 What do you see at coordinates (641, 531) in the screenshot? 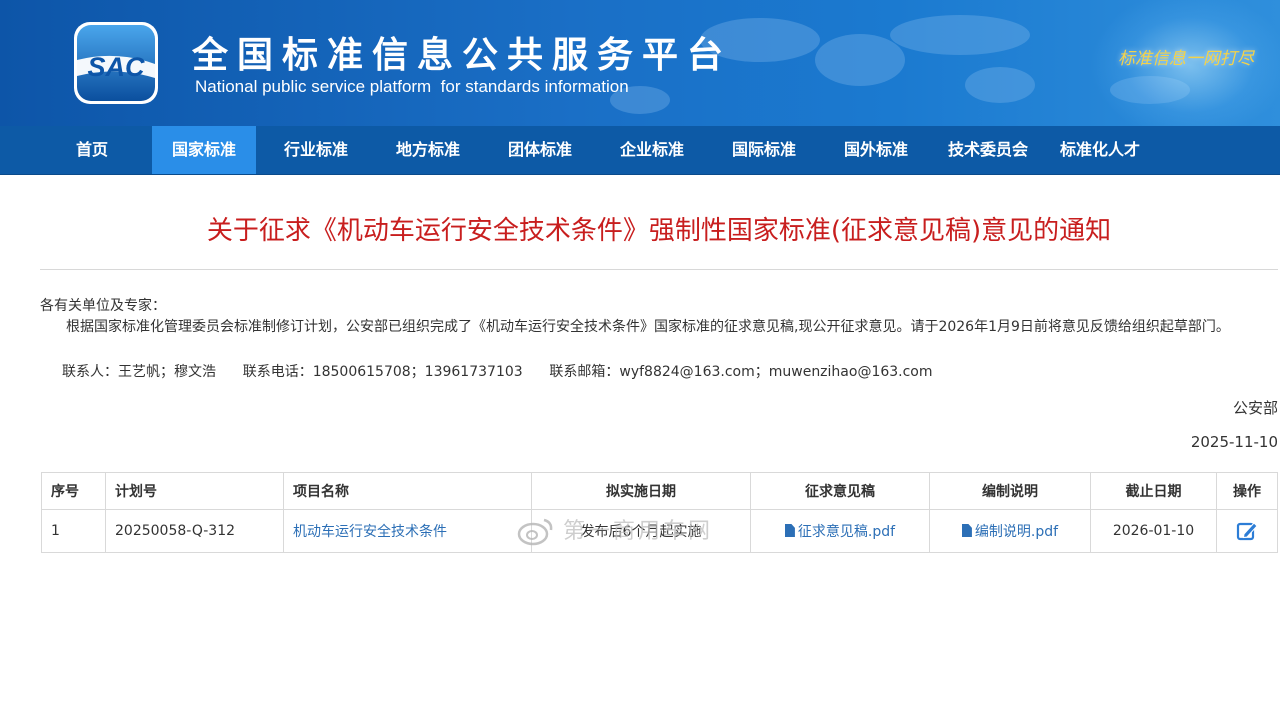
I see `cell-implement-date: 发布后6个月起实施` at bounding box center [641, 531].